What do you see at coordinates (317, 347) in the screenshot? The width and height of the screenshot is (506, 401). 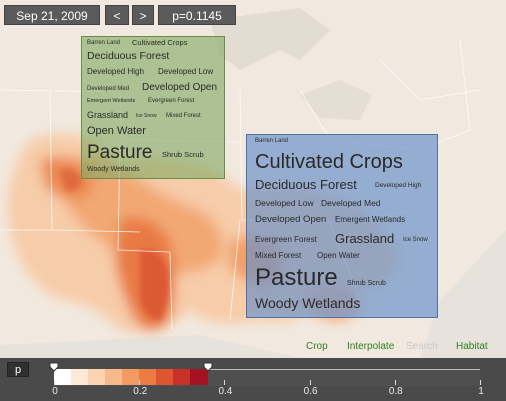 I see `crop-link: Crop` at bounding box center [317, 347].